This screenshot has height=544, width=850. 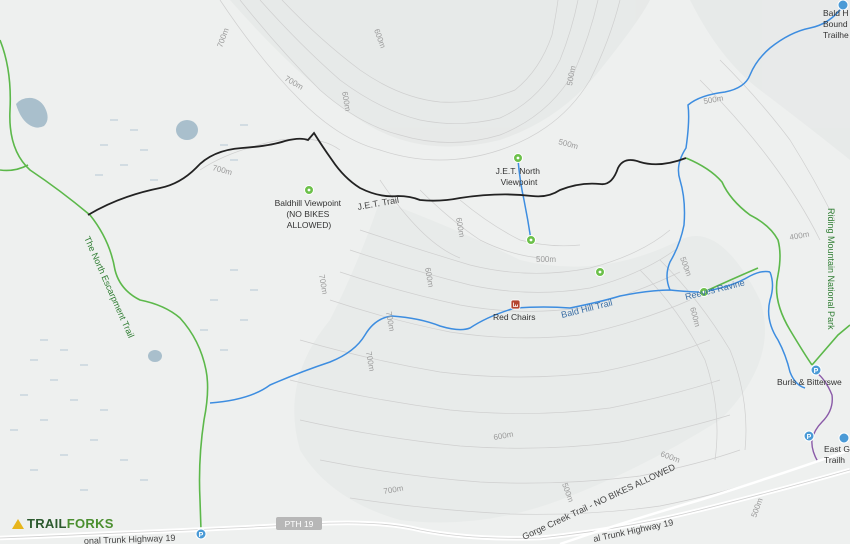 I want to click on poi-label: Red Chairs, so click(x=514, y=317).